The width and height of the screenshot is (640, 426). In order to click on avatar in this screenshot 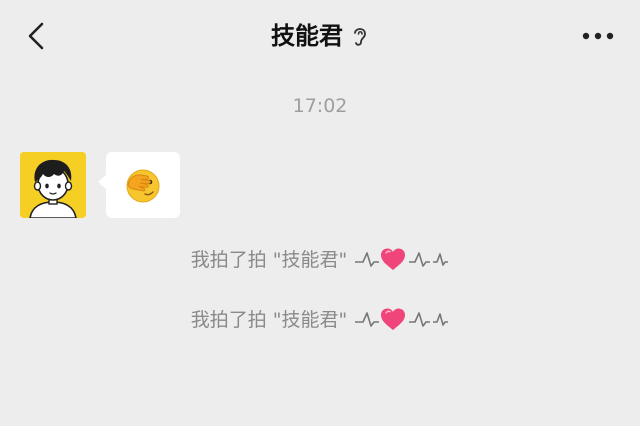, I will do `click(53, 185)`.